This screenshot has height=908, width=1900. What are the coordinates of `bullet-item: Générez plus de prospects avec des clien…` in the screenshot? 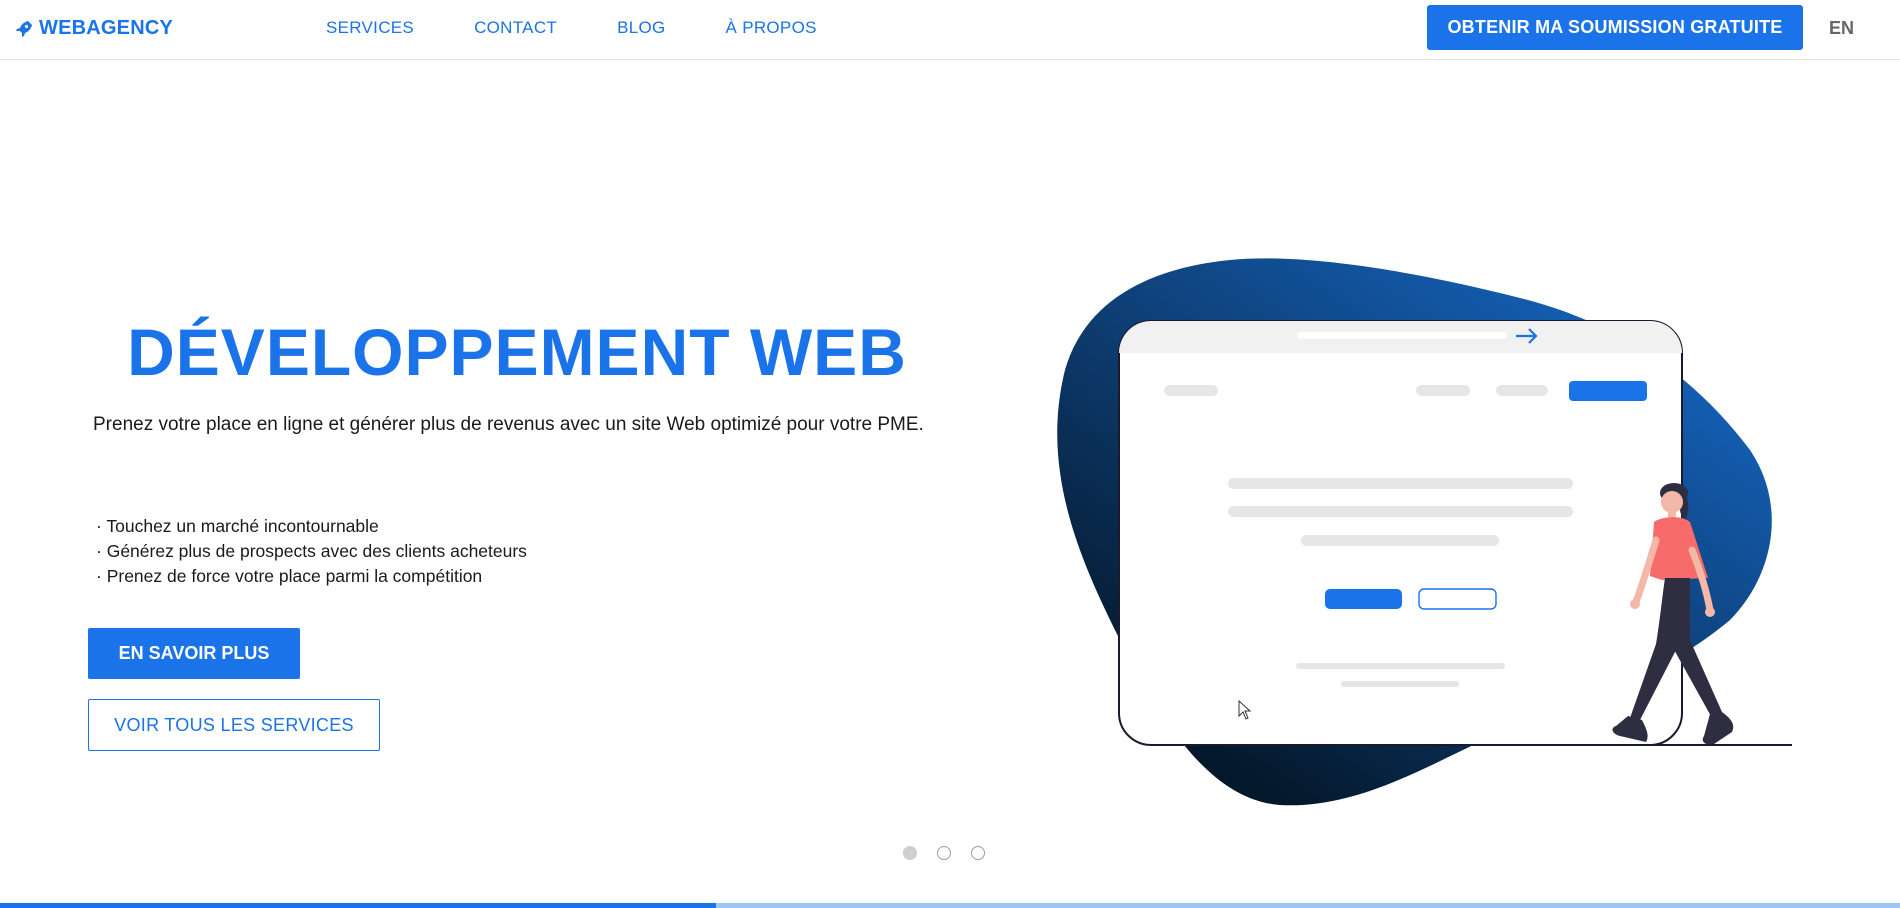 It's located at (311, 551).